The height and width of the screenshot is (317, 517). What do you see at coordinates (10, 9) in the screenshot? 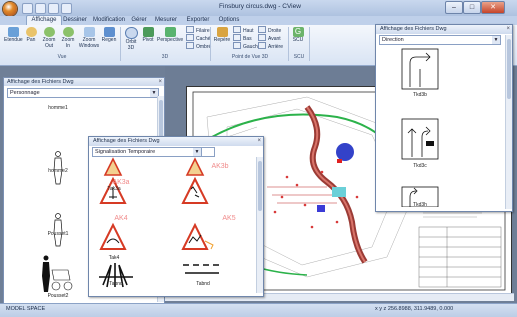
I see `app-menu-button` at bounding box center [10, 9].